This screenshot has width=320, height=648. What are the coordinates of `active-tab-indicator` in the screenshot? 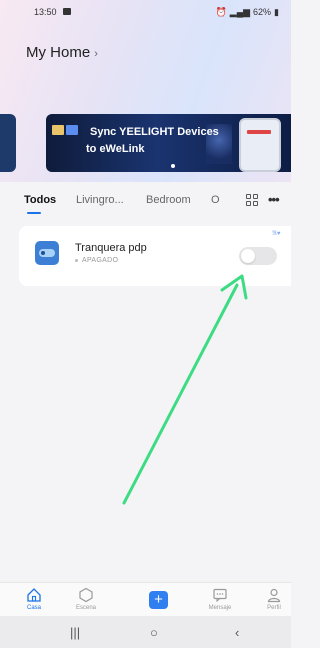 It's located at (34, 213).